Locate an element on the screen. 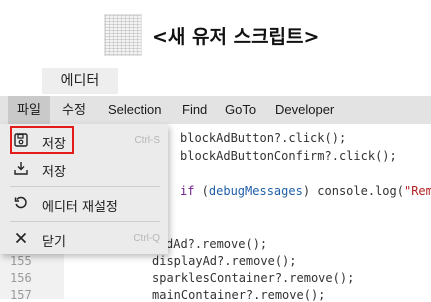 This screenshot has height=302, width=431. code-line: displayAd?.remove(); is located at coordinates (224, 261).